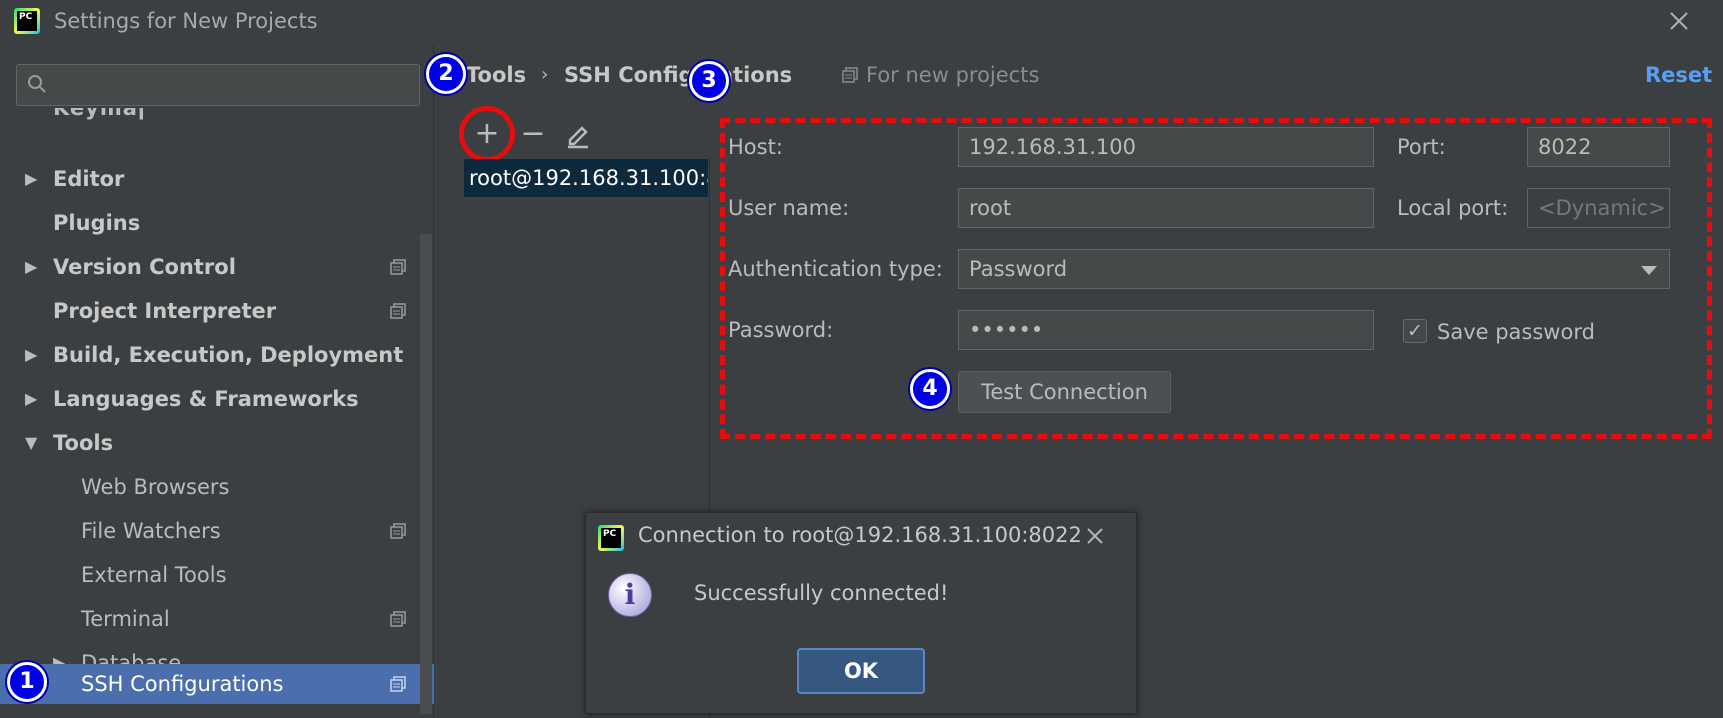  I want to click on auth-type-select: Password, so click(1314, 269).